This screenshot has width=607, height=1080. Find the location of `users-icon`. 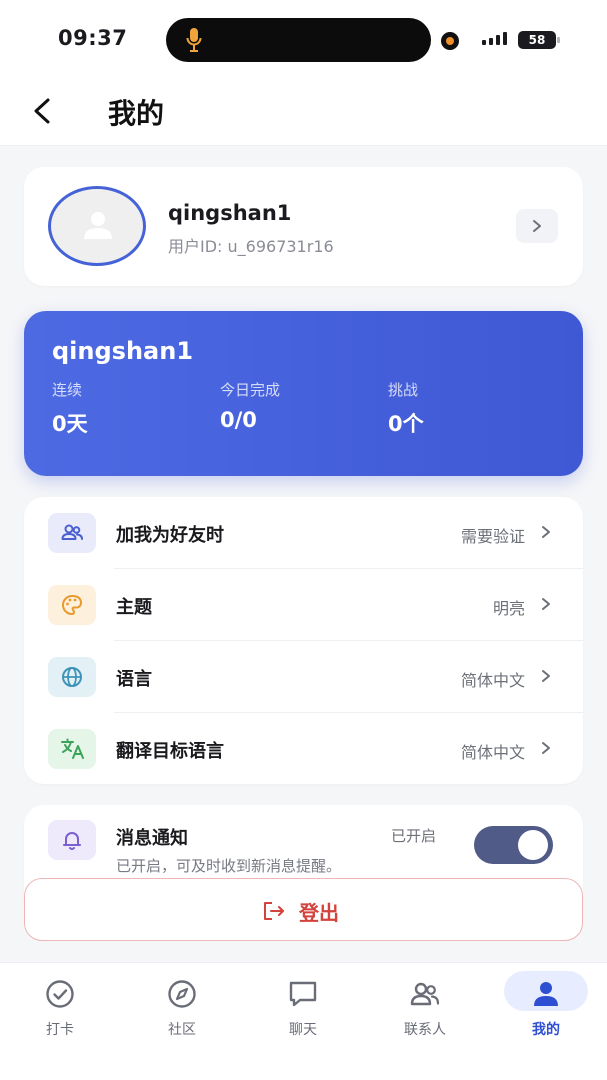

users-icon is located at coordinates (72, 532).